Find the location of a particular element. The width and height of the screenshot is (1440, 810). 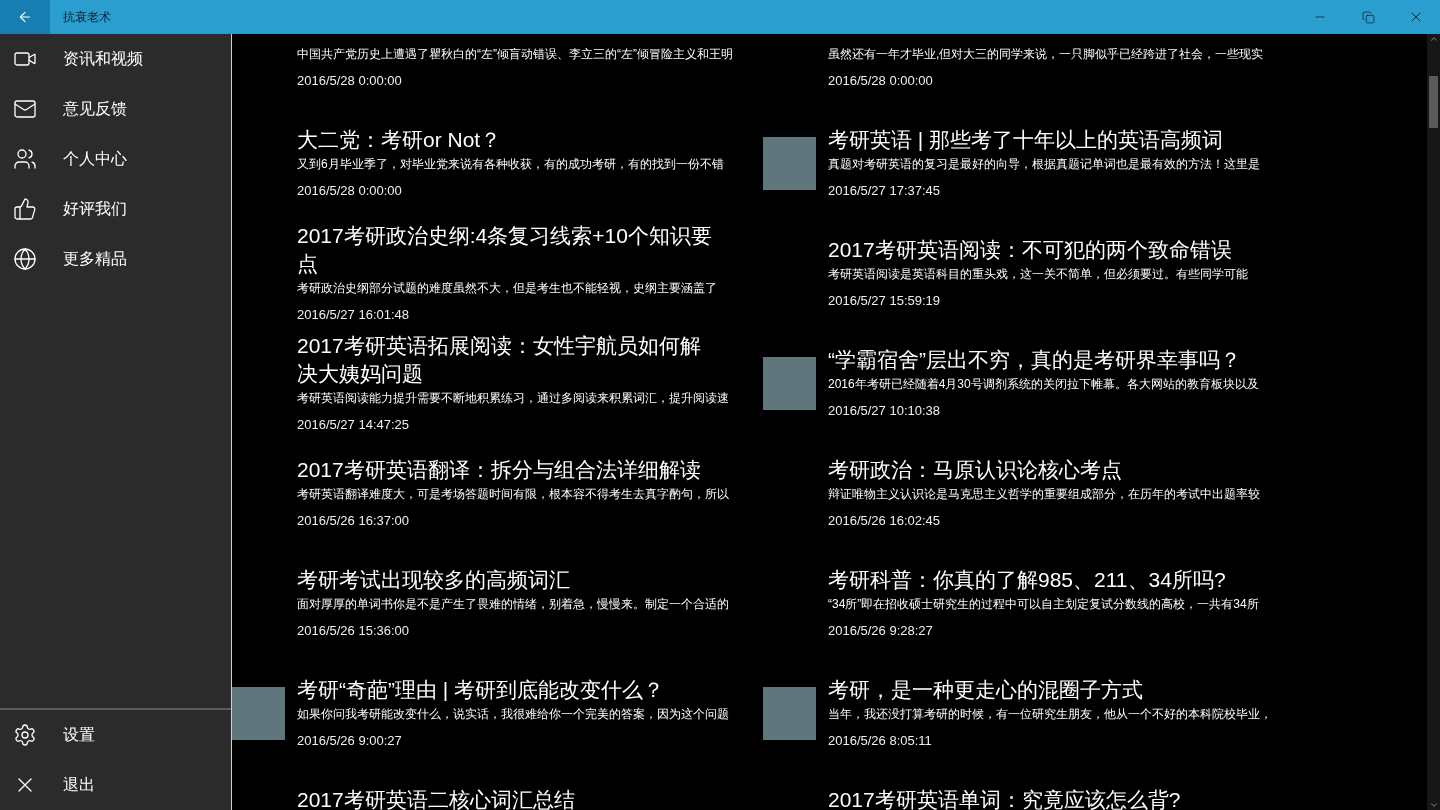

article-summary: 2016年考研已经随着4月30号调剂系统的关闭拉下帷幕。各大网站的教育板块以及 is located at coordinates (1044, 384).